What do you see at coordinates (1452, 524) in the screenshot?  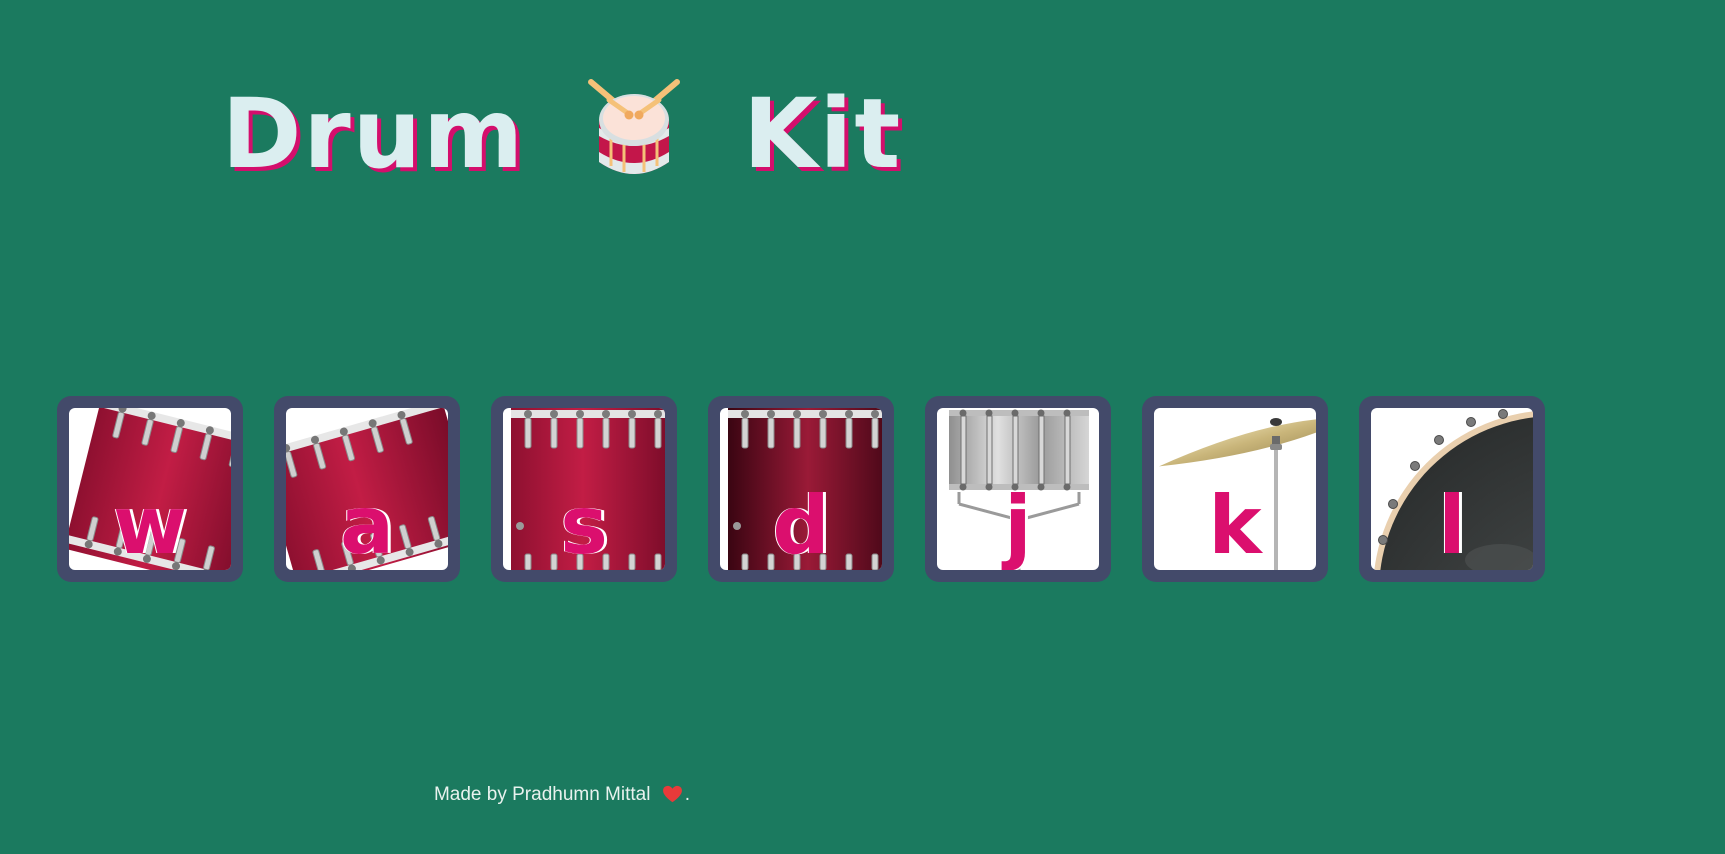 I see `drum-key-label: l` at bounding box center [1452, 524].